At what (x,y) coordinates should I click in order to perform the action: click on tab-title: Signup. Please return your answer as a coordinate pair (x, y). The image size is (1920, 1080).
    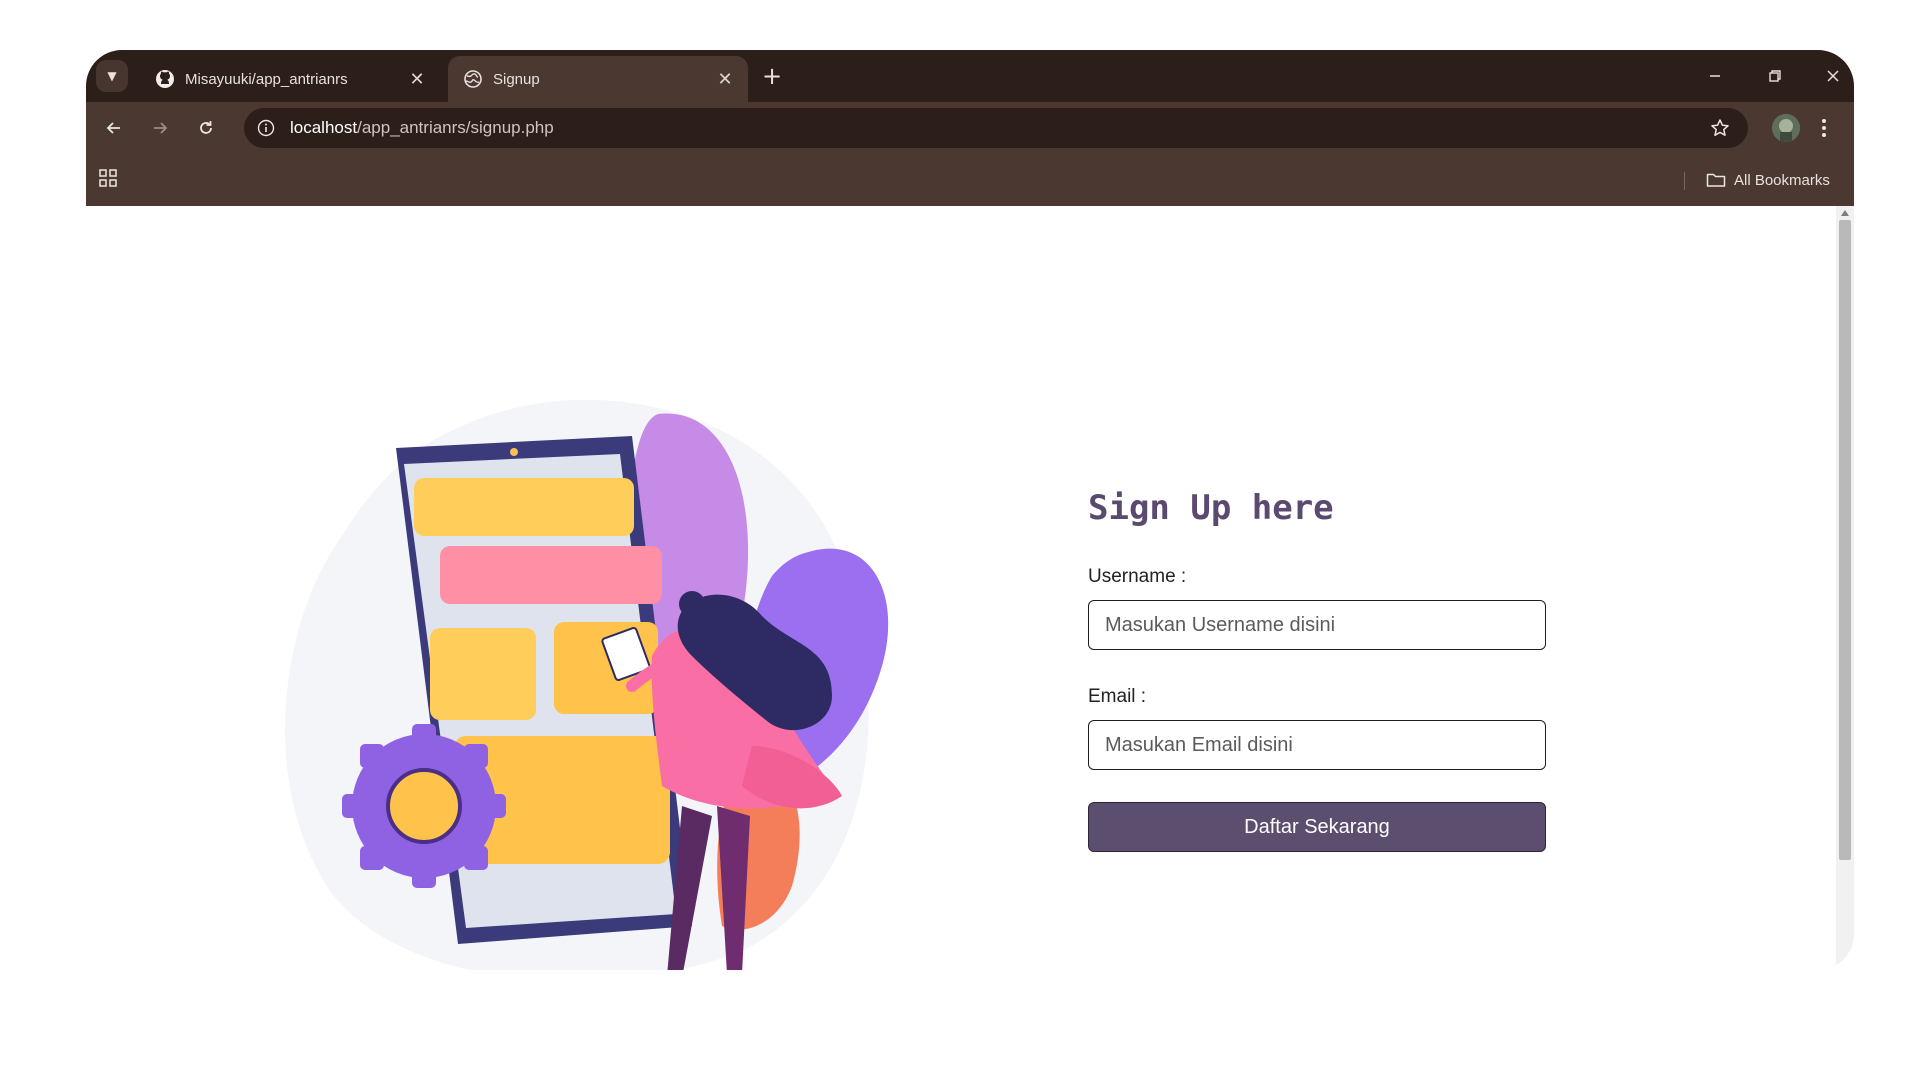
    Looking at the image, I should click on (516, 79).